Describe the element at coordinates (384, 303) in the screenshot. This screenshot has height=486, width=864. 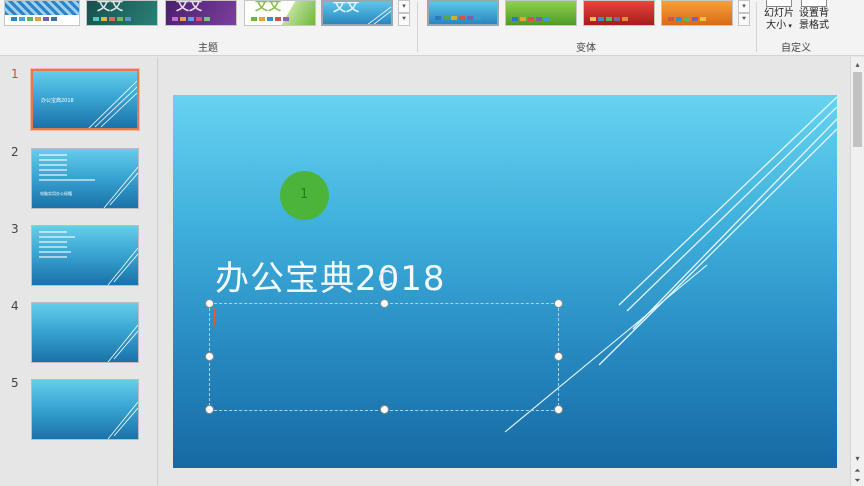
I see `resize-handle-top` at that location.